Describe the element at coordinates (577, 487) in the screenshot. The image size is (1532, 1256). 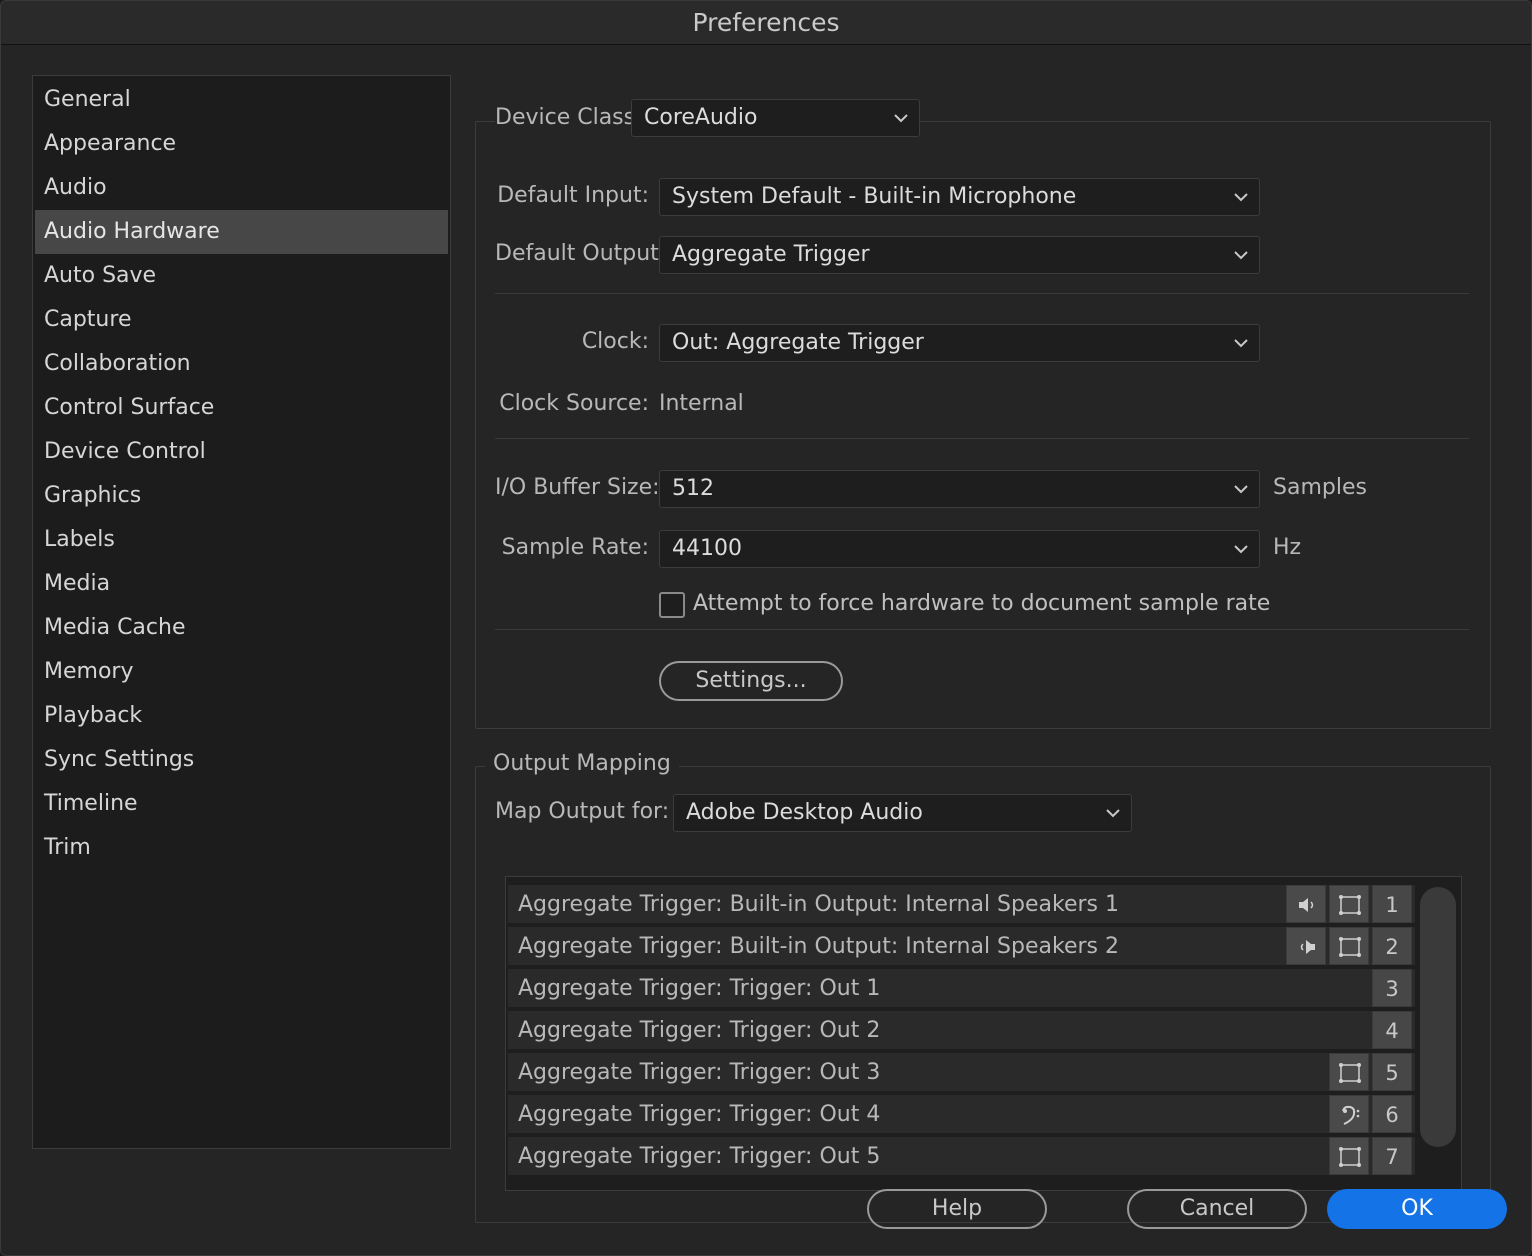
I see `buffer-size-label: I/O Buffer Size:` at that location.